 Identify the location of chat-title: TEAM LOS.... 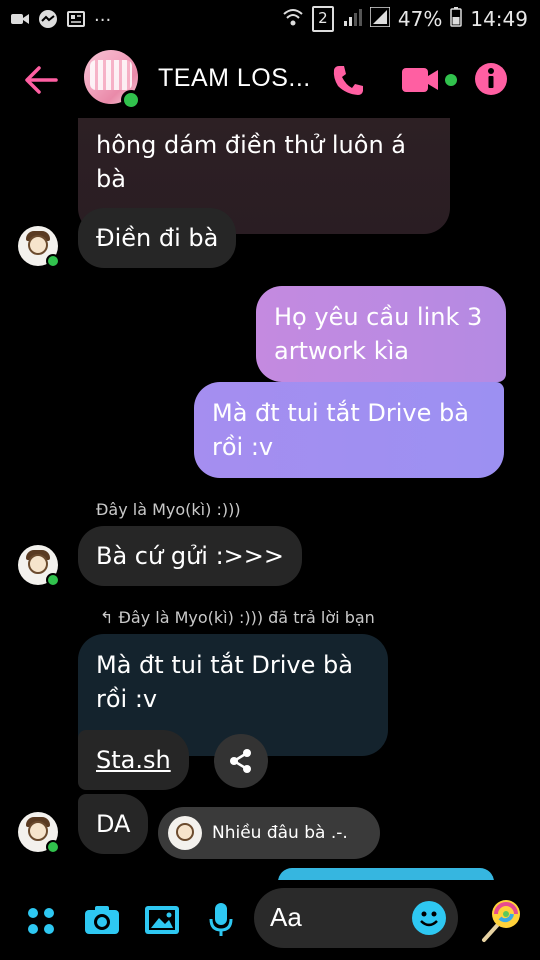
(234, 78).